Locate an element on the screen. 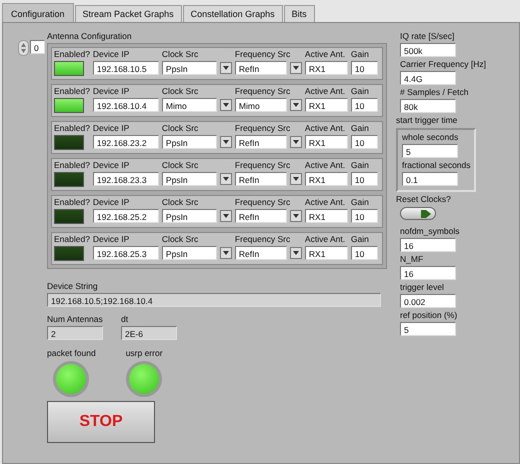 The height and width of the screenshot is (464, 520). ip-field: 192.168.23.2 is located at coordinates (125, 142).